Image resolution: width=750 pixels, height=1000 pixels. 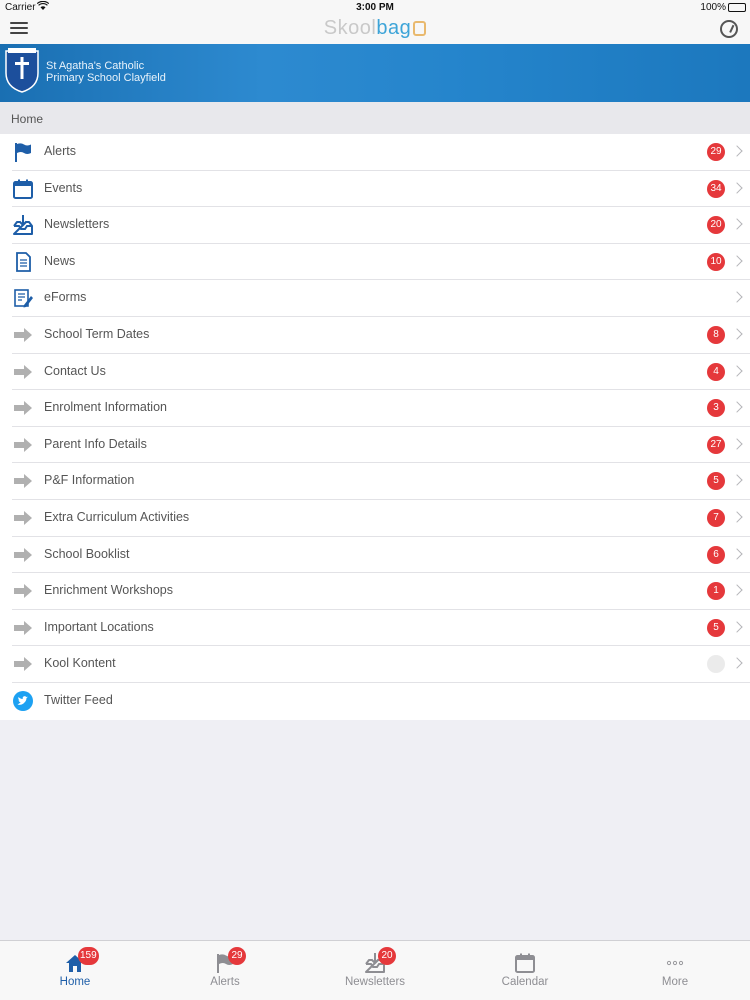 What do you see at coordinates (716, 261) in the screenshot?
I see `count-badge: 10` at bounding box center [716, 261].